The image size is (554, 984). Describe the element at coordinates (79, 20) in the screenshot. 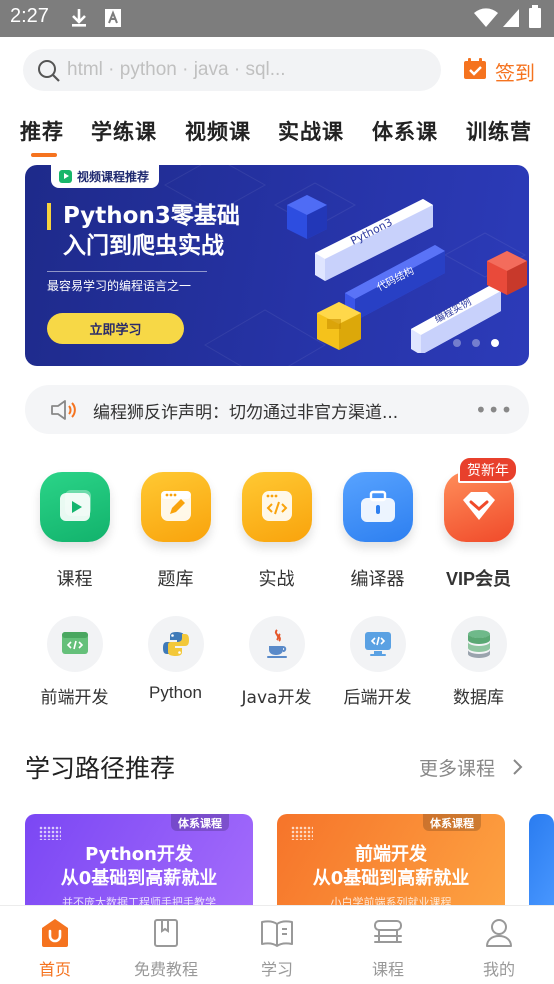

I see `download-icon` at that location.